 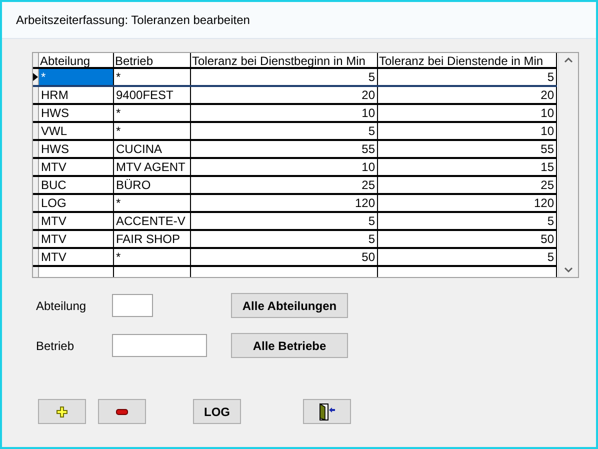 What do you see at coordinates (76, 131) in the screenshot?
I see `table-cell: VWL` at bounding box center [76, 131].